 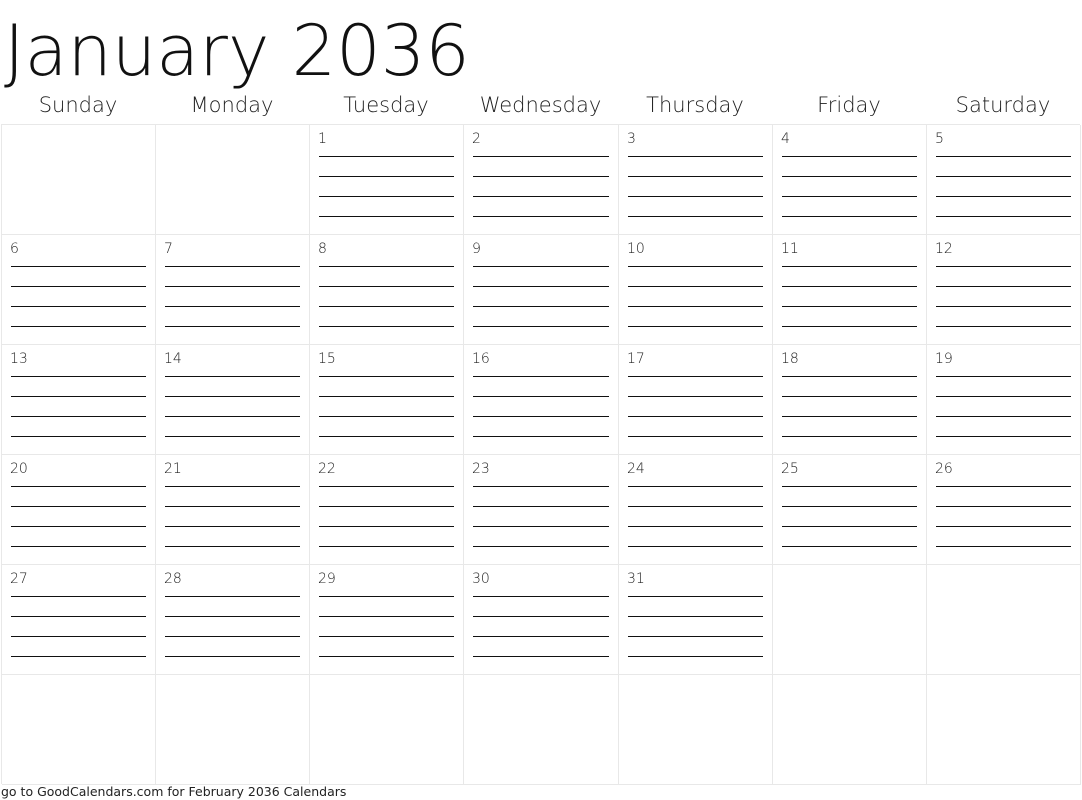 What do you see at coordinates (785, 139) in the screenshot?
I see `day-number: 4` at bounding box center [785, 139].